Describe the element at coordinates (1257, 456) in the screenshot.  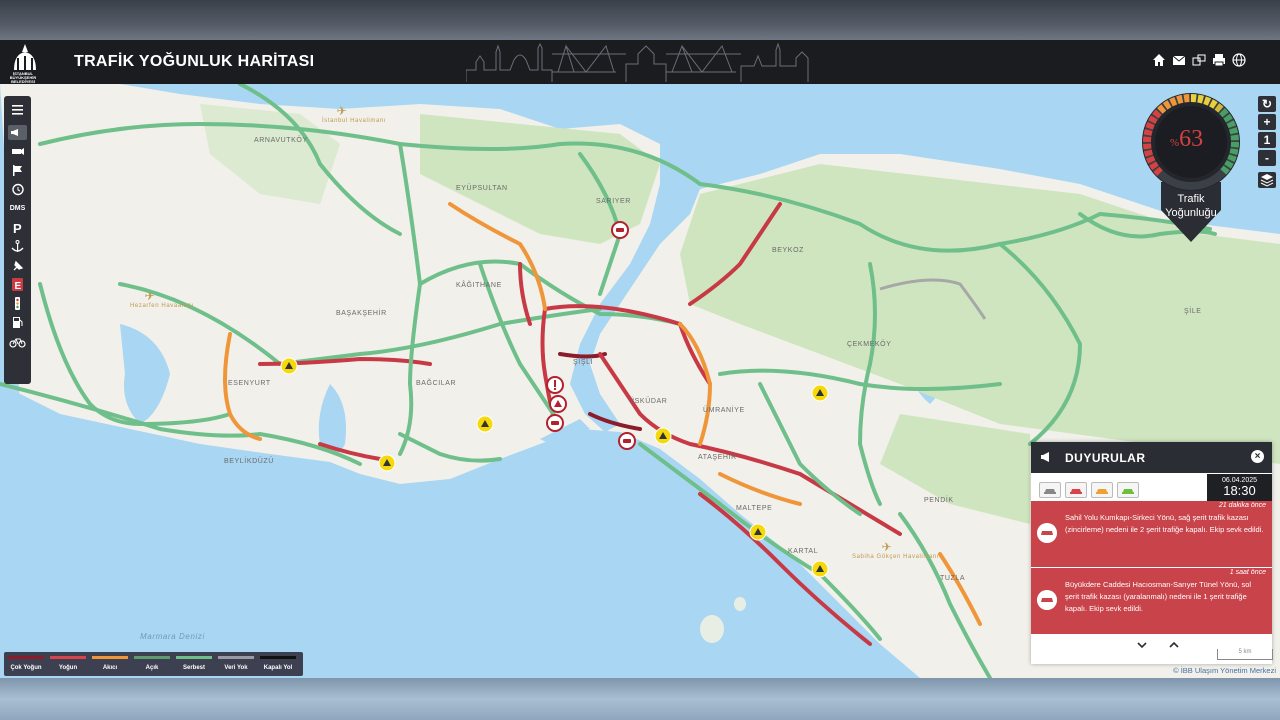
I see `close-button: ×` at that location.